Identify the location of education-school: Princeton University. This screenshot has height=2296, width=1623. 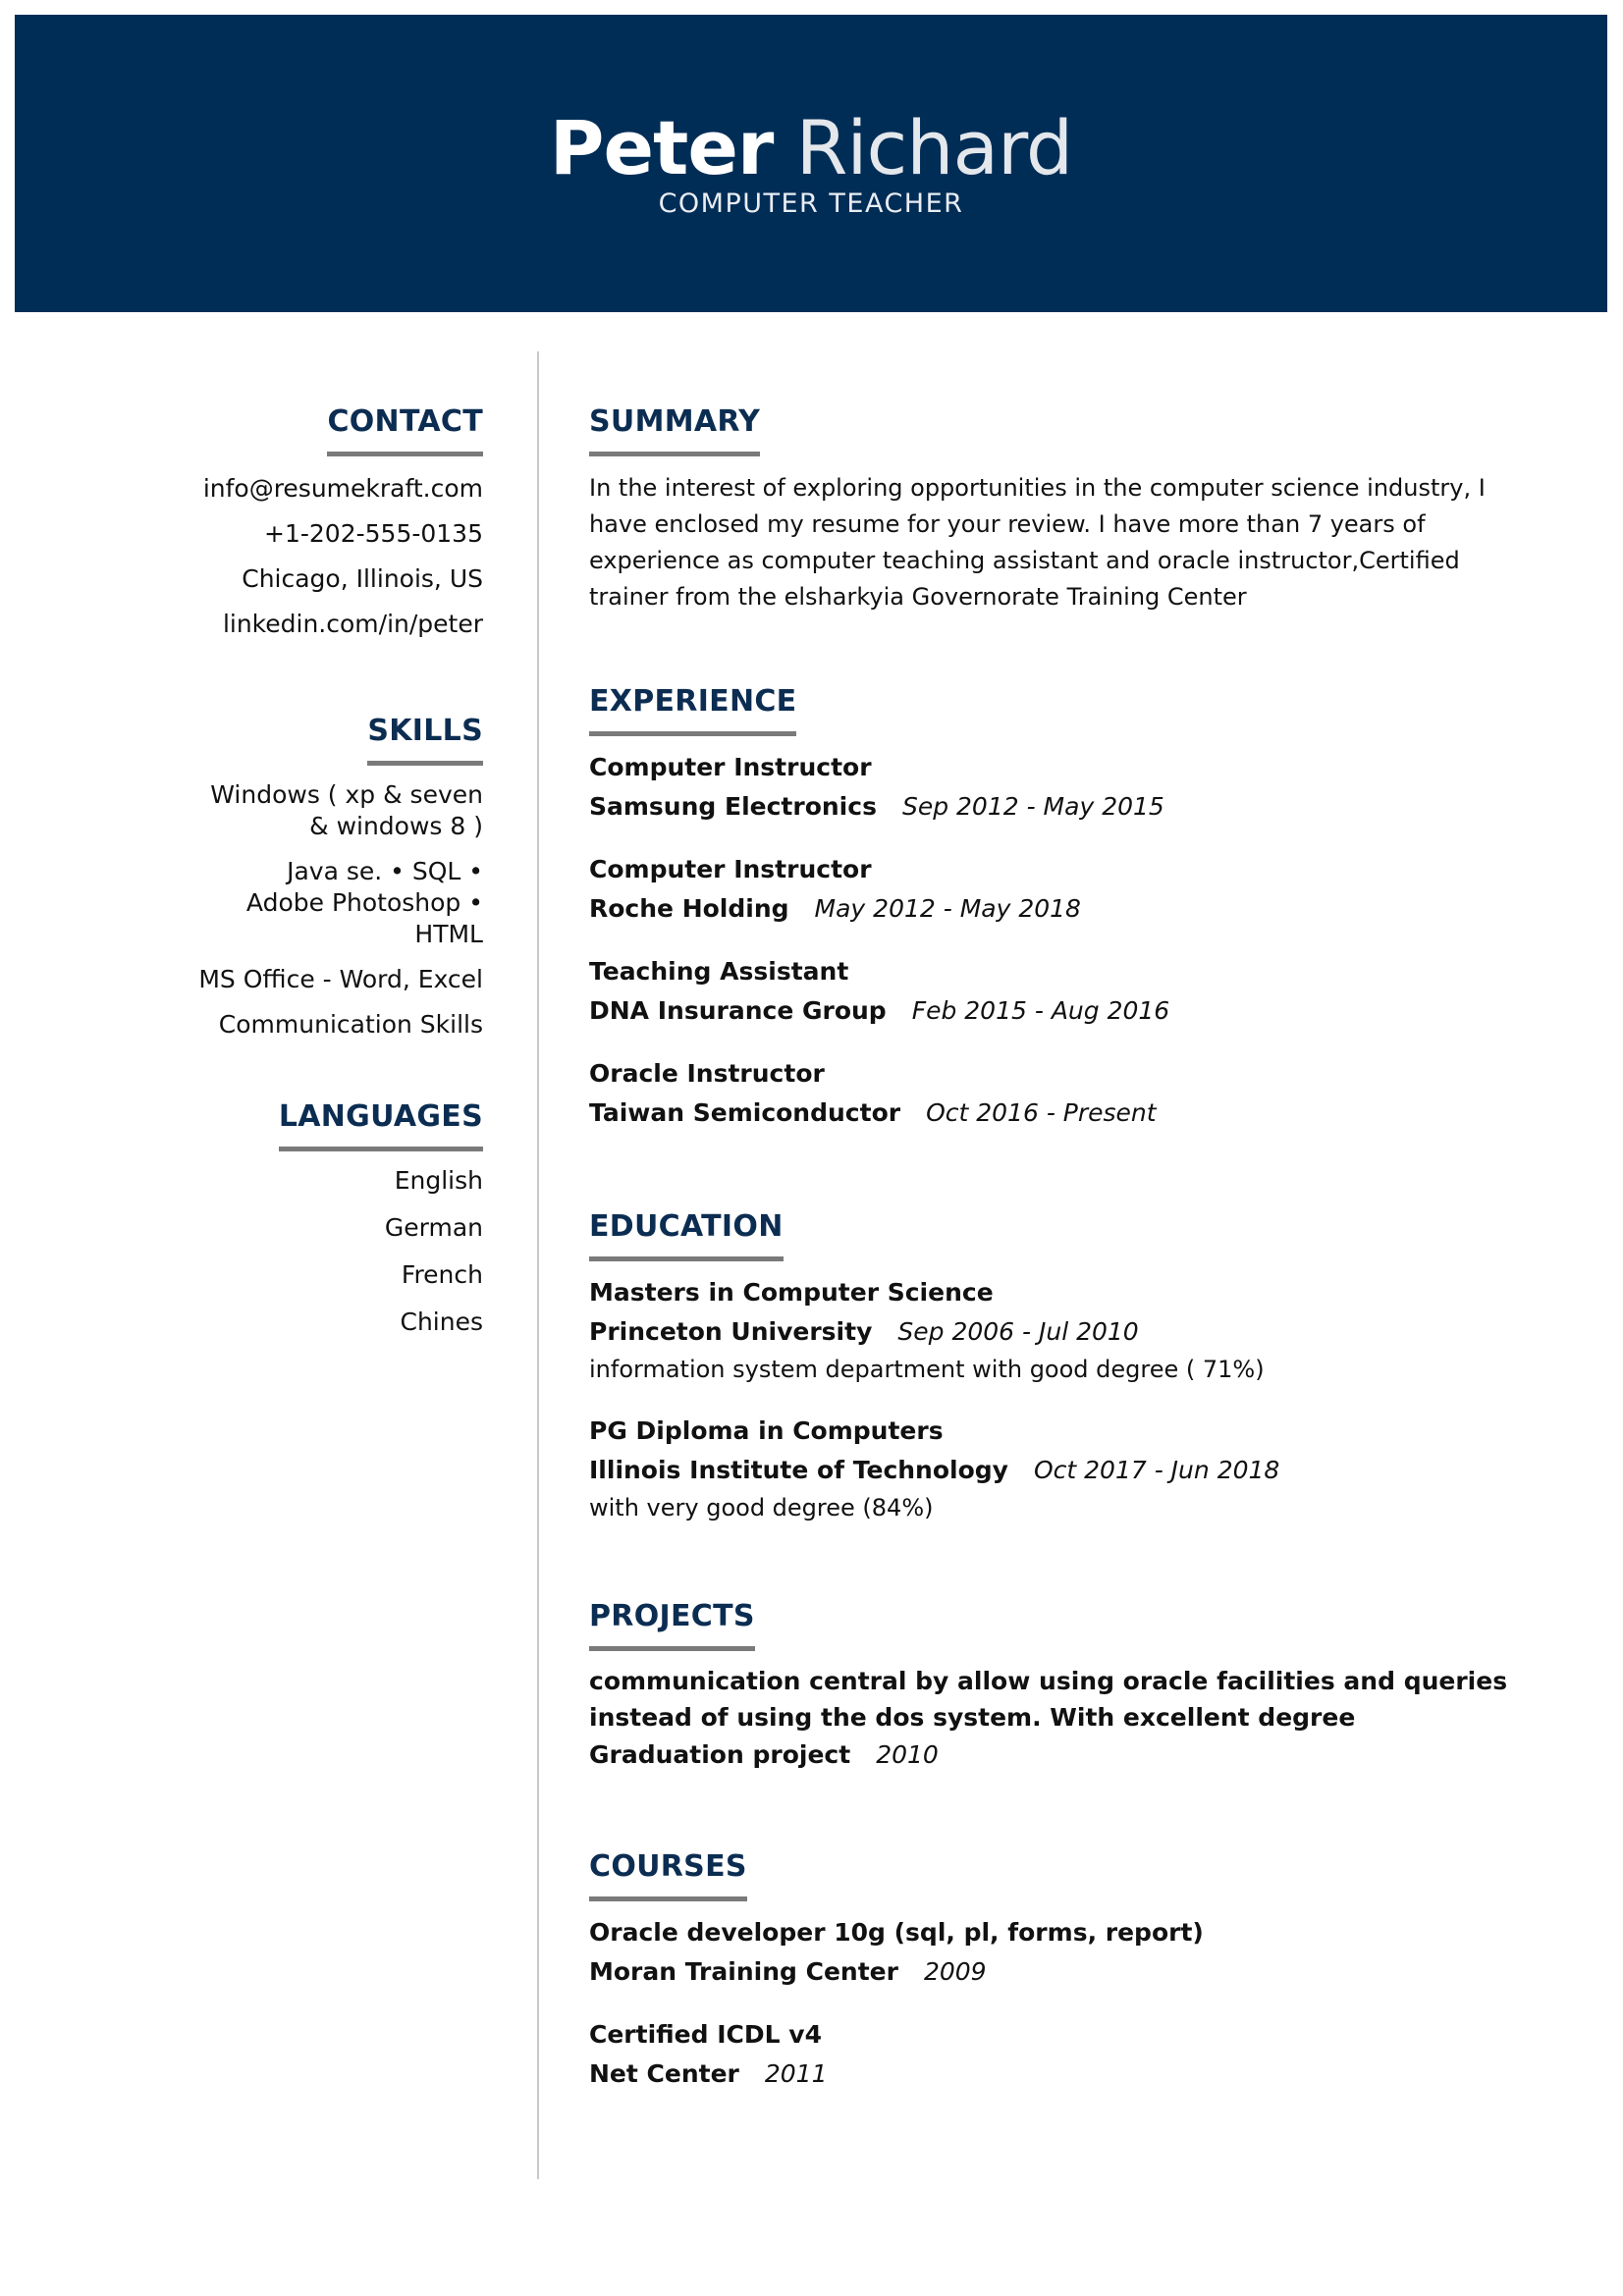
(731, 1332).